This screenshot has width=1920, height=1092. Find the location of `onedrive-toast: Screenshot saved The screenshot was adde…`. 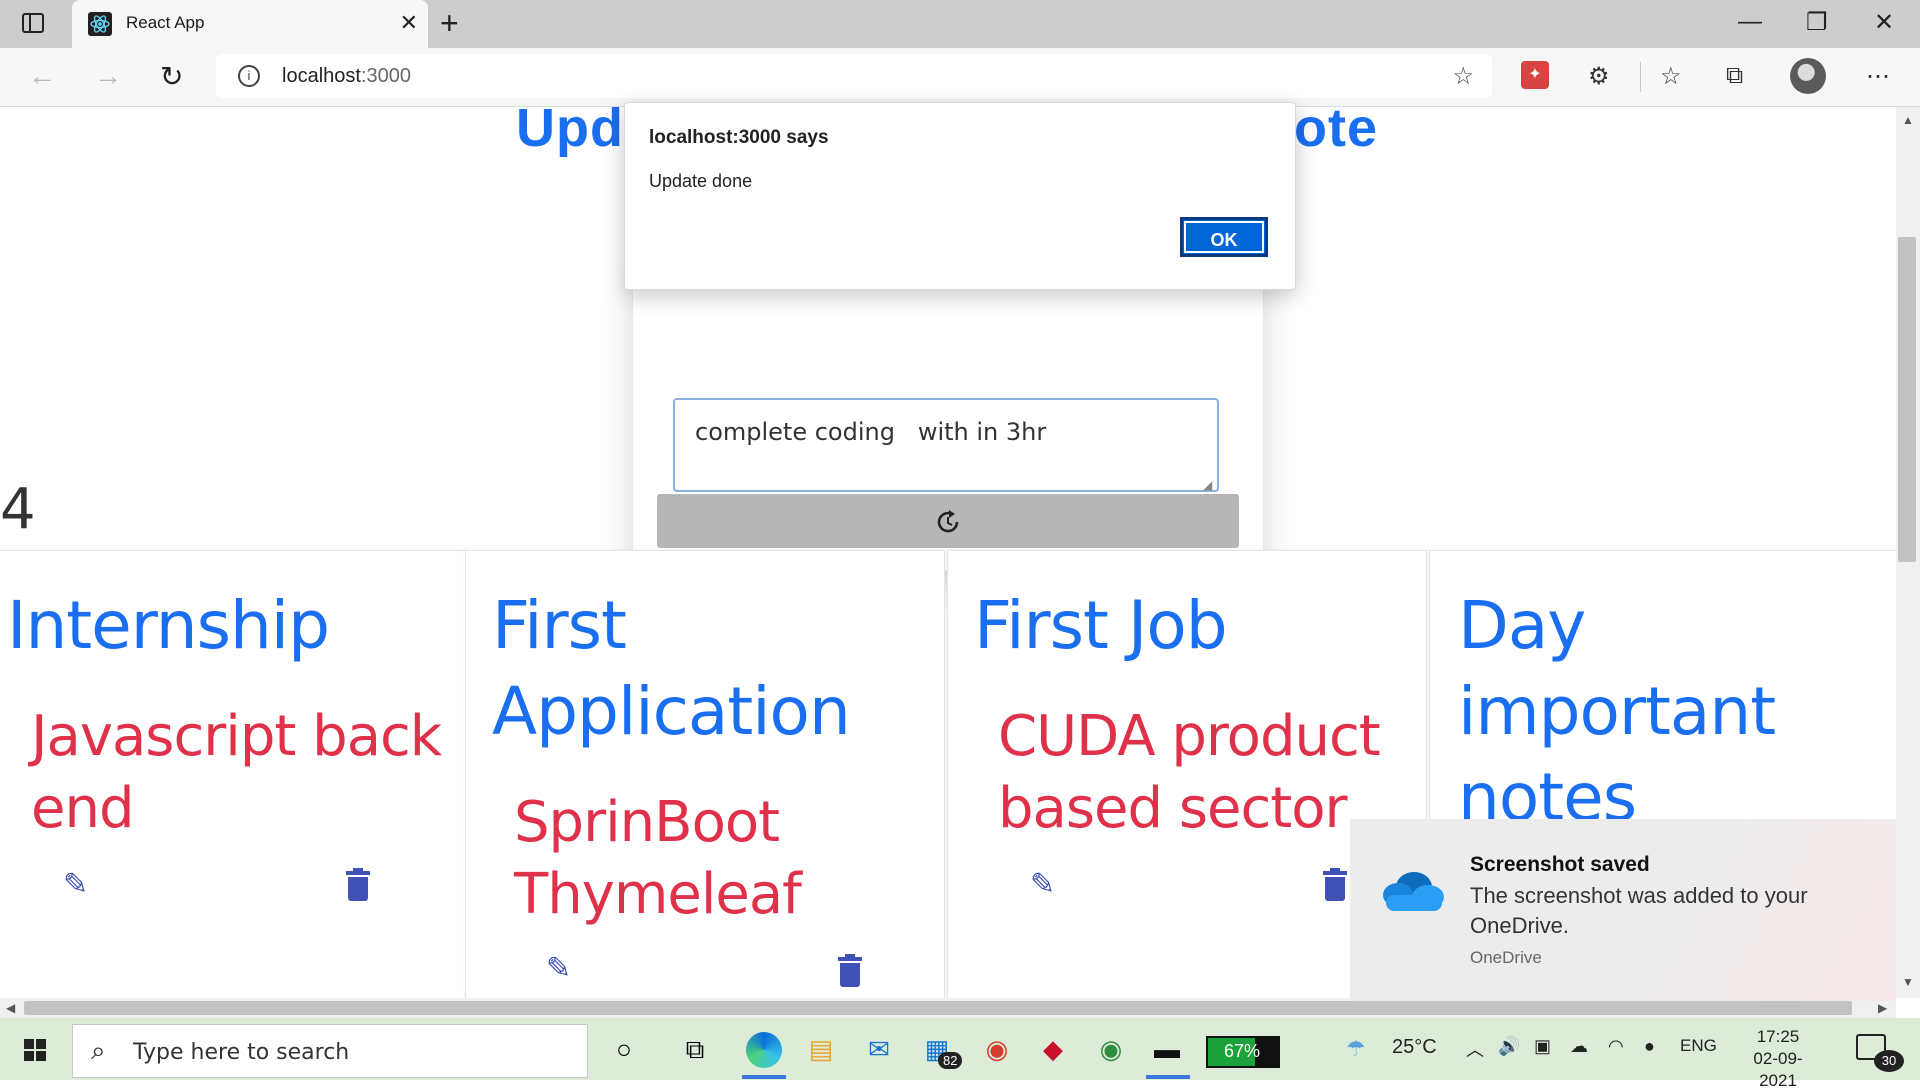

onedrive-toast: Screenshot saved The screenshot was adde… is located at coordinates (1623, 910).